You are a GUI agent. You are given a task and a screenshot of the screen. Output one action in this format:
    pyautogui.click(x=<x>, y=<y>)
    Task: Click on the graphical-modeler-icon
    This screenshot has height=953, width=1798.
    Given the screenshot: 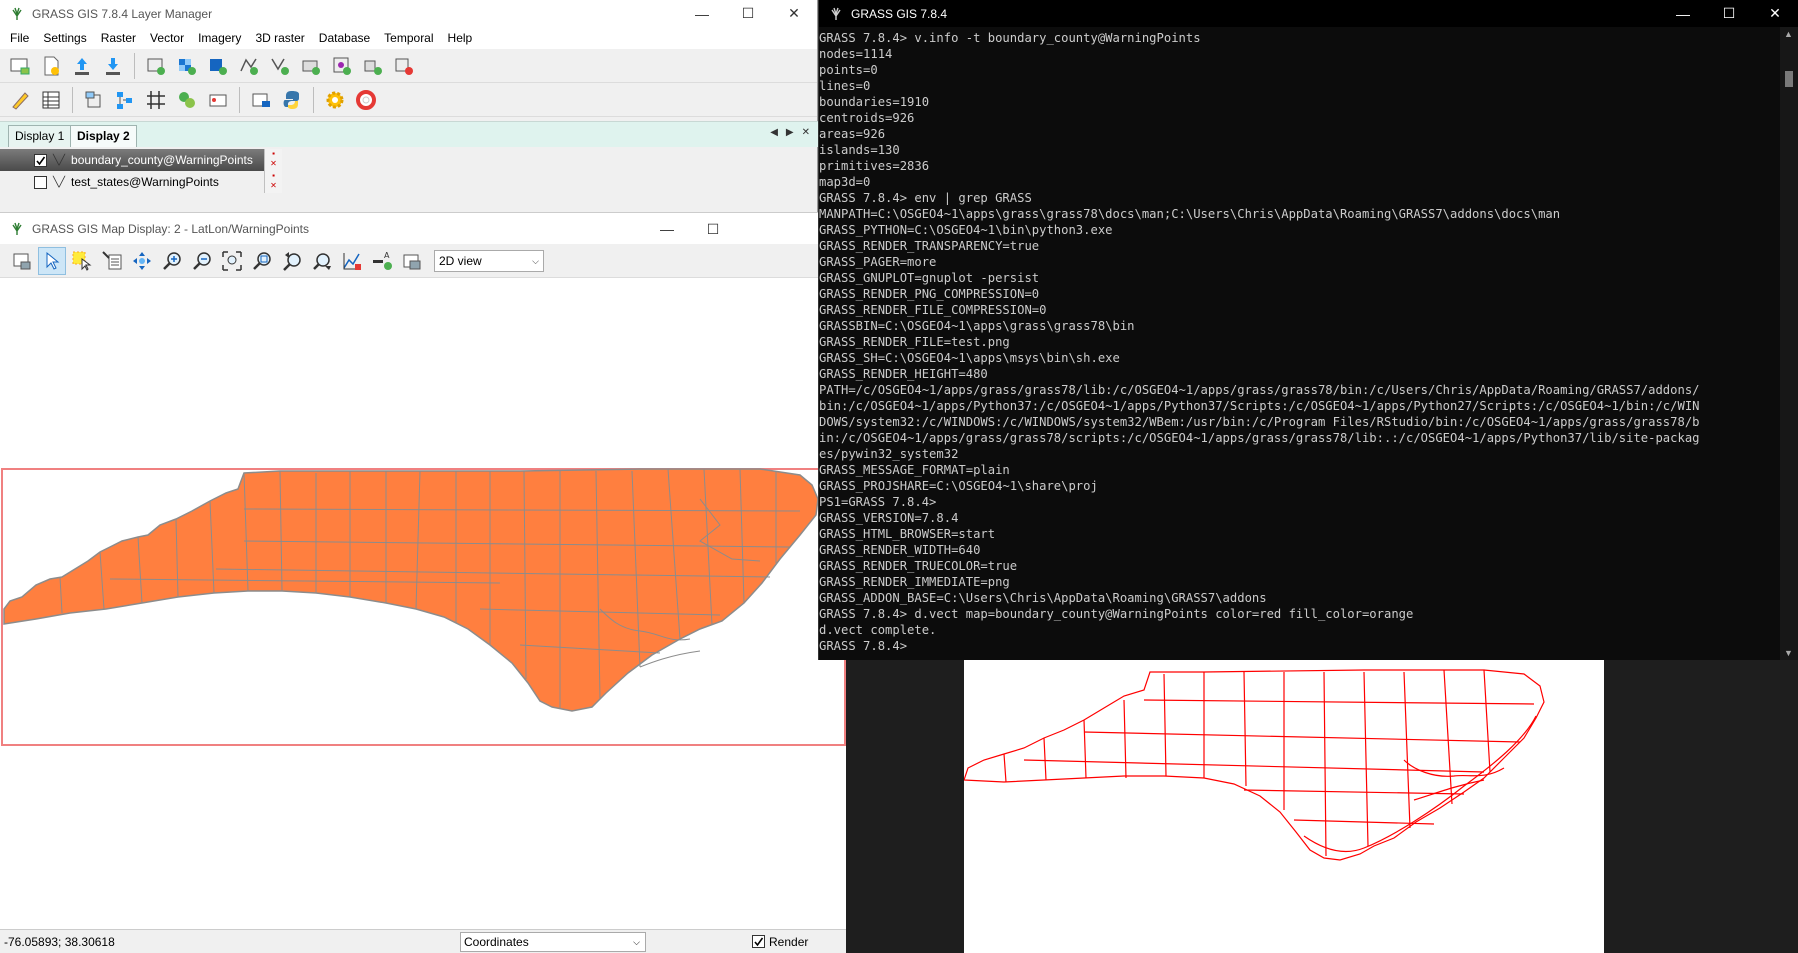 What is the action you would take?
    pyautogui.click(x=125, y=100)
    